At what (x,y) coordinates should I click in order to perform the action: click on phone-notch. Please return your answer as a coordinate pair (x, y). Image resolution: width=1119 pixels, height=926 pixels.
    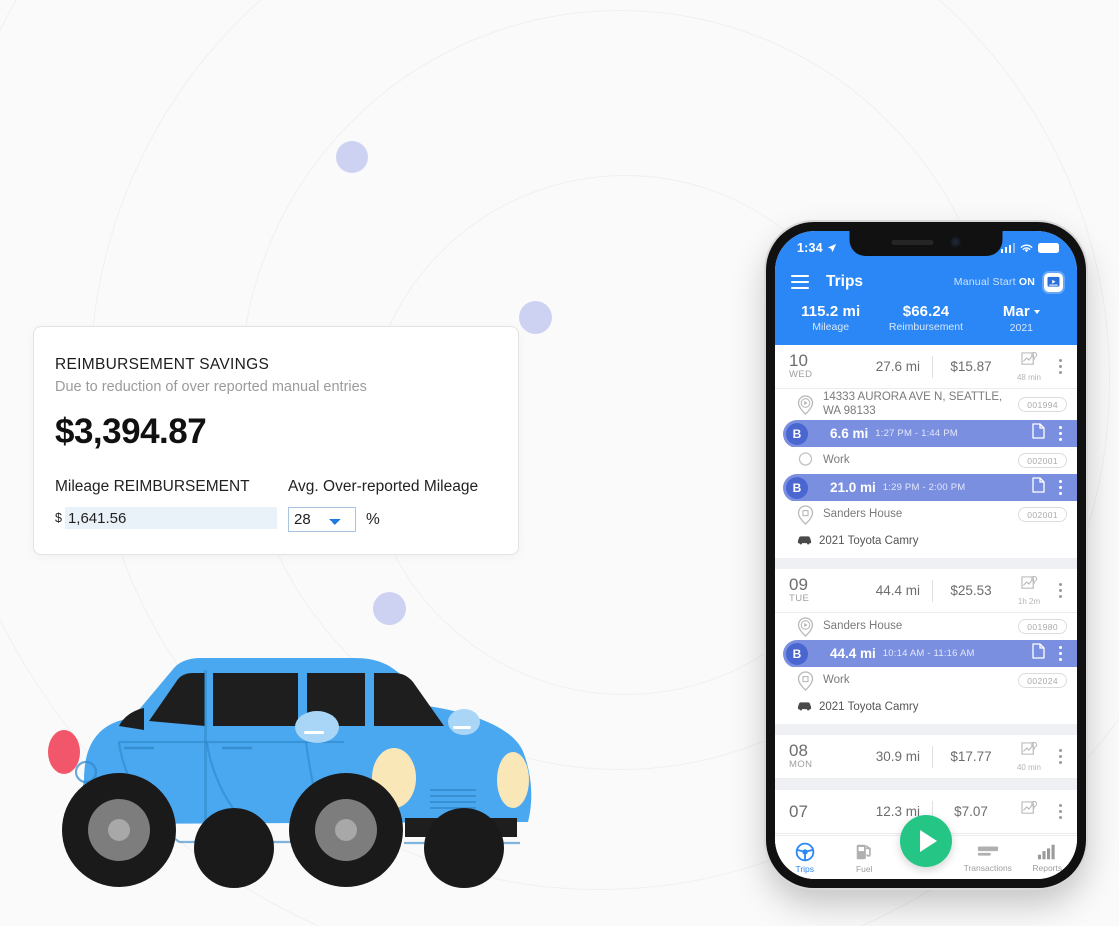
    Looking at the image, I should click on (926, 243).